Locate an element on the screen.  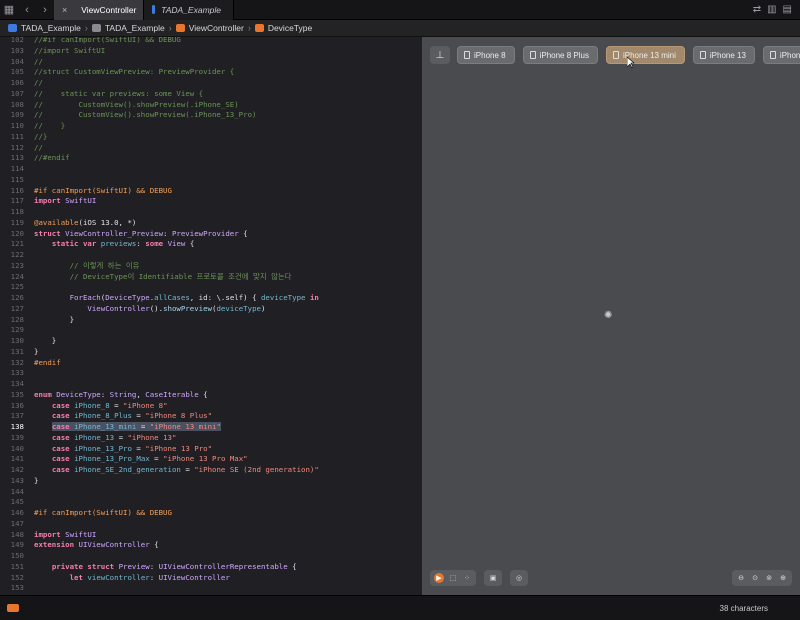
code-line: 137 case iPhone_8_Plus = "iPhone 8 Plus" is located at coordinates (210, 416).